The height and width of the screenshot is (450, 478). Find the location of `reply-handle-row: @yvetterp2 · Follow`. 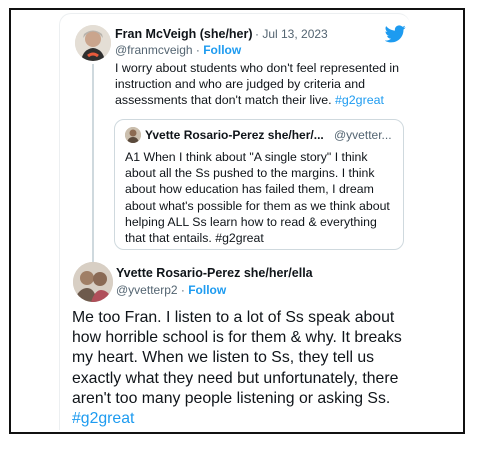

reply-handle-row: @yvetterp2 · Follow is located at coordinates (171, 290).